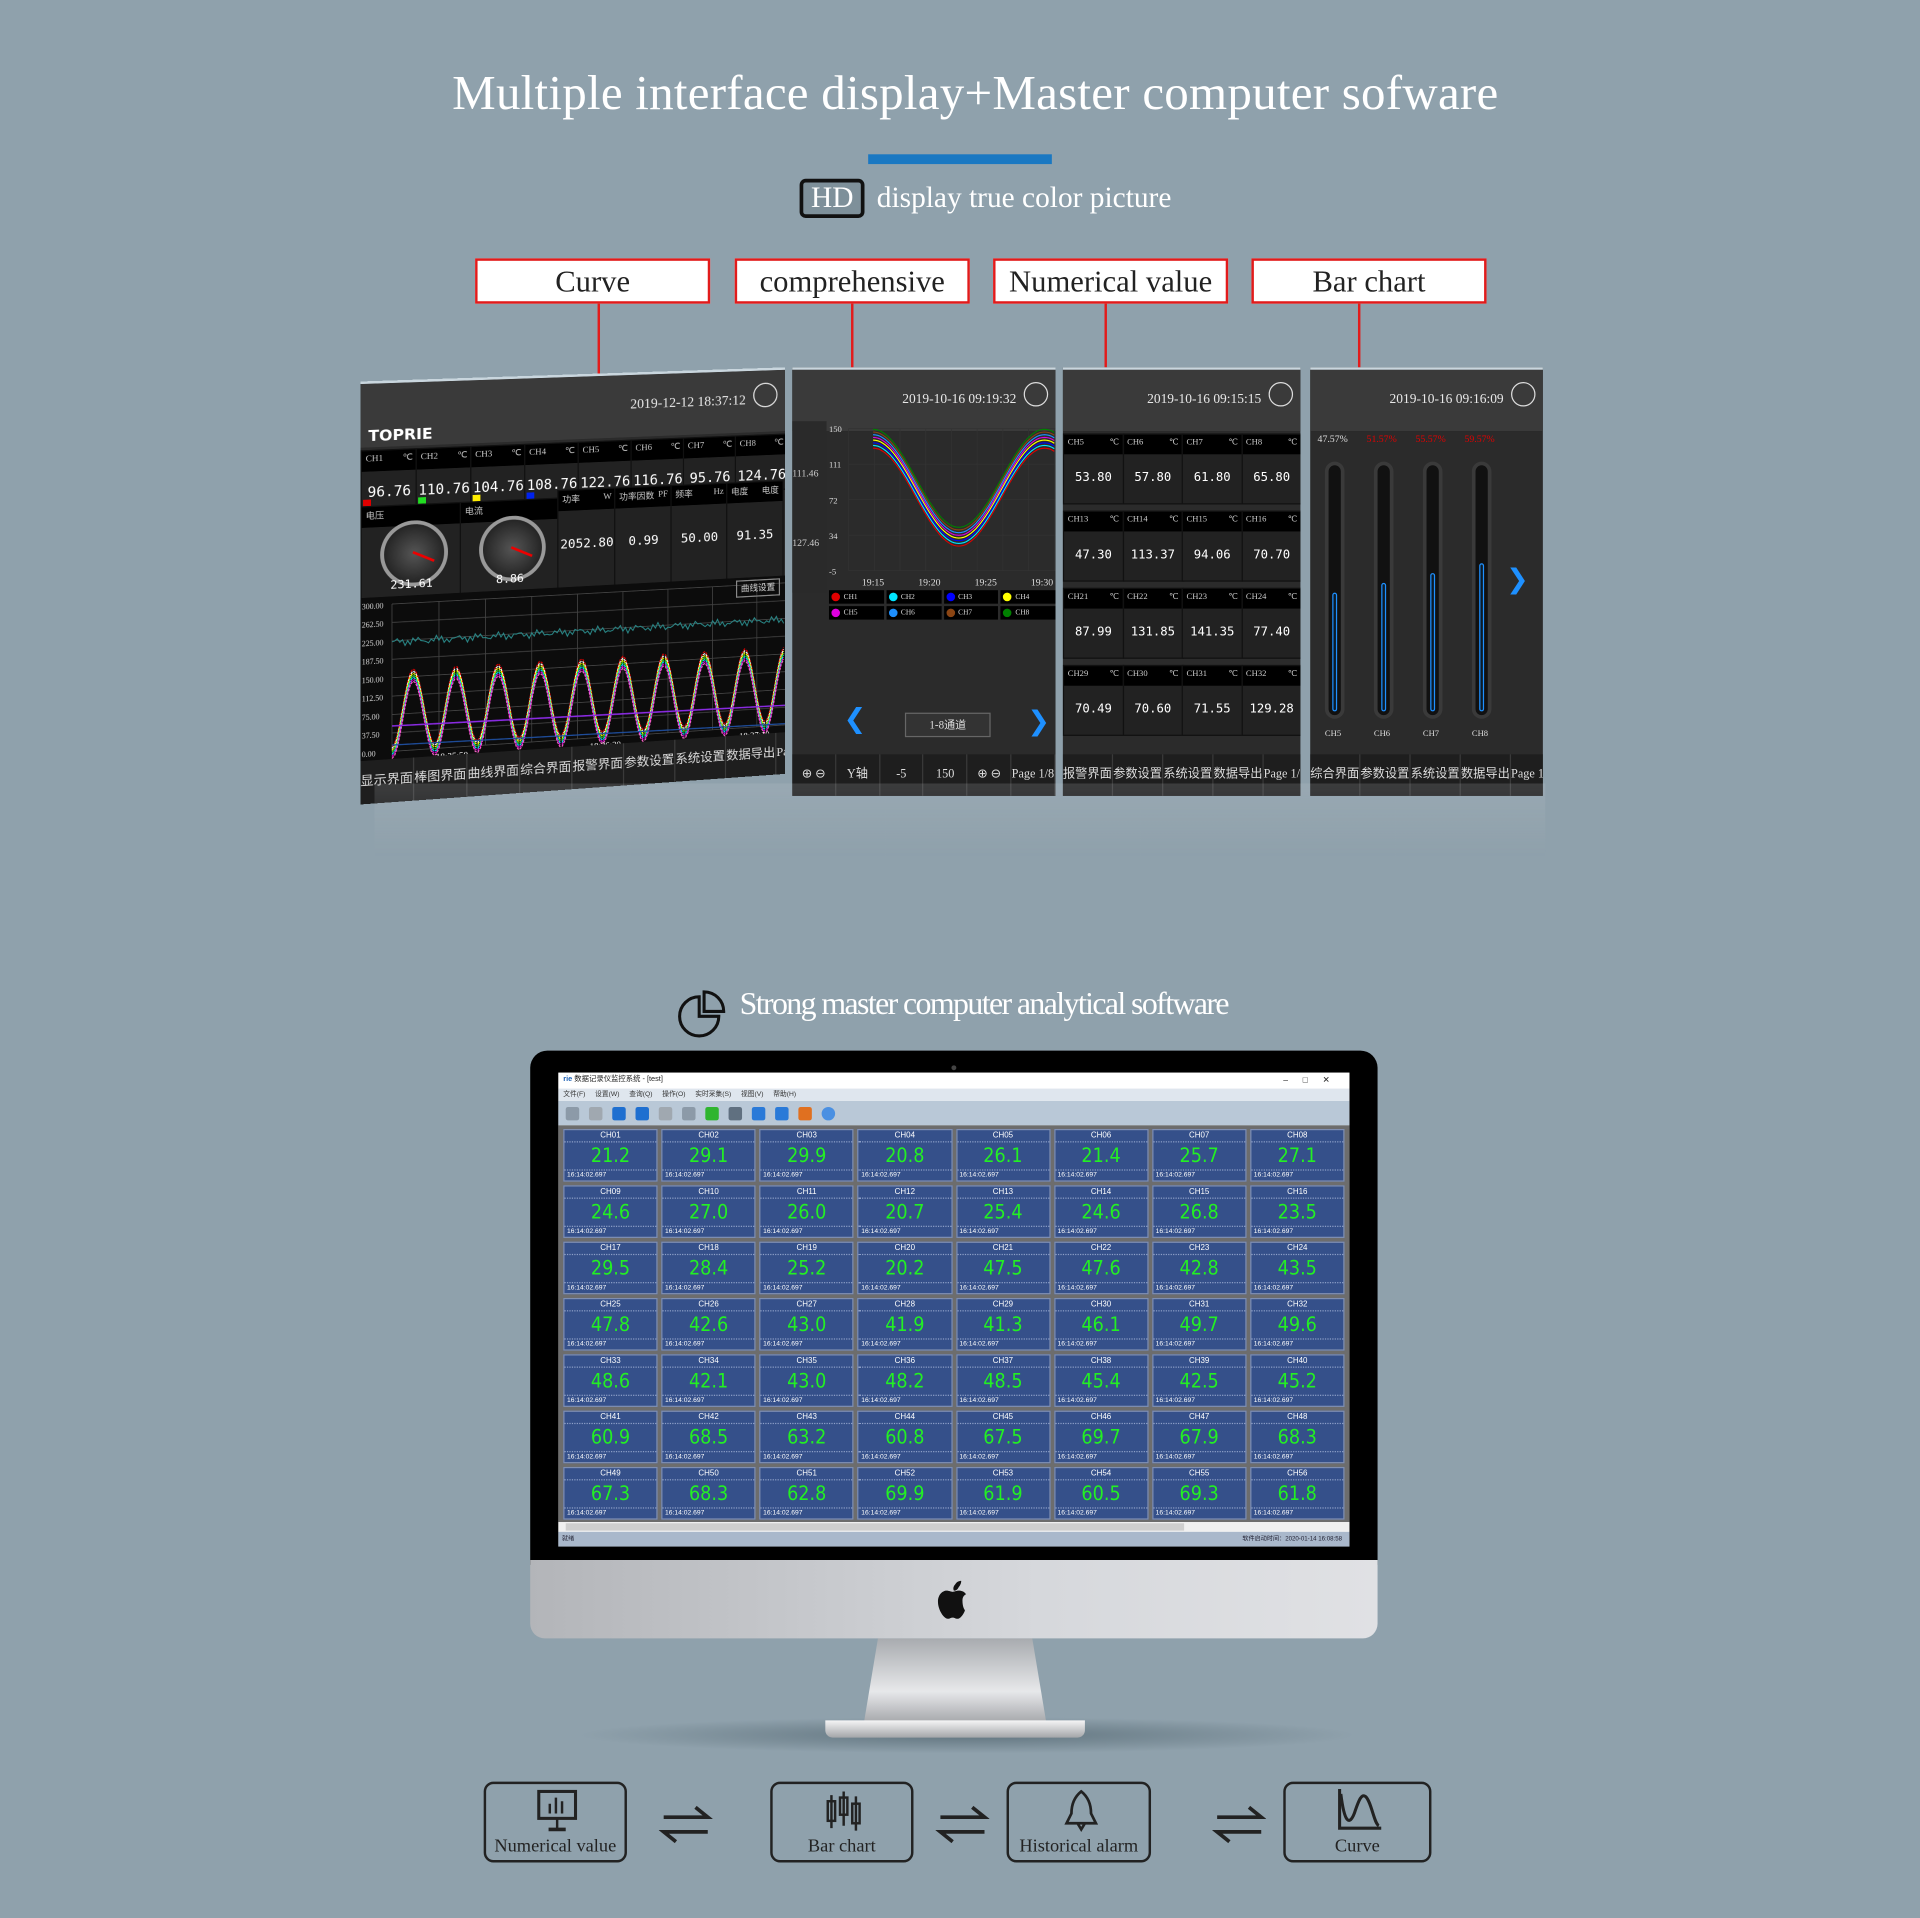 The height and width of the screenshot is (1918, 1920). What do you see at coordinates (805, 1113) in the screenshot?
I see `bar-chart-icon` at bounding box center [805, 1113].